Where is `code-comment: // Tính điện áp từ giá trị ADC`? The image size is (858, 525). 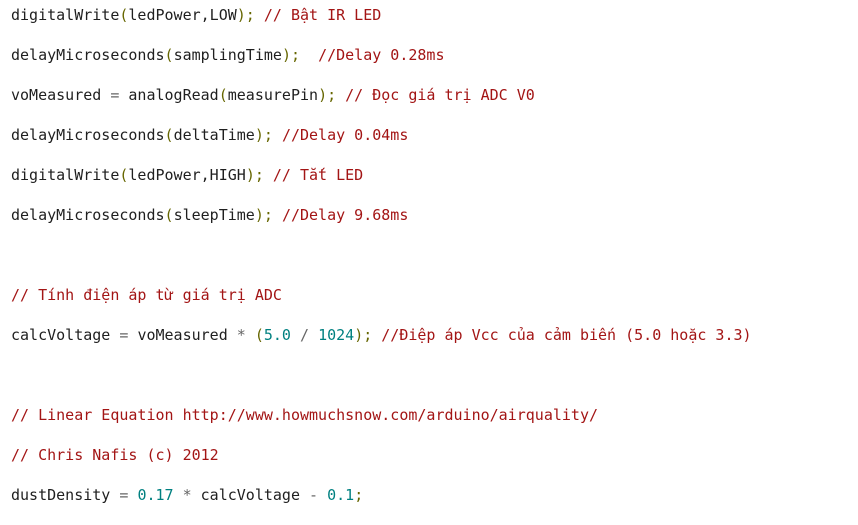 code-comment: // Tính điện áp từ giá trị ADC is located at coordinates (146, 295).